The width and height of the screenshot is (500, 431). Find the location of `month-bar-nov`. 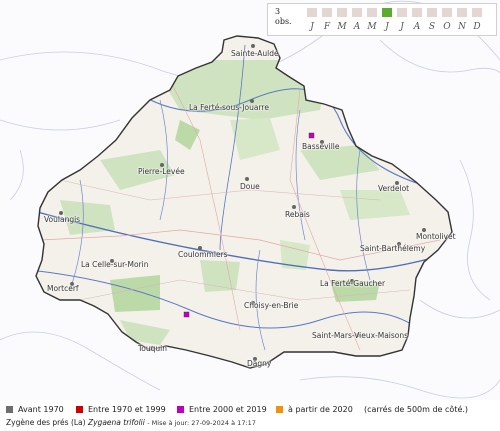

month-bar-nov is located at coordinates (462, 12).